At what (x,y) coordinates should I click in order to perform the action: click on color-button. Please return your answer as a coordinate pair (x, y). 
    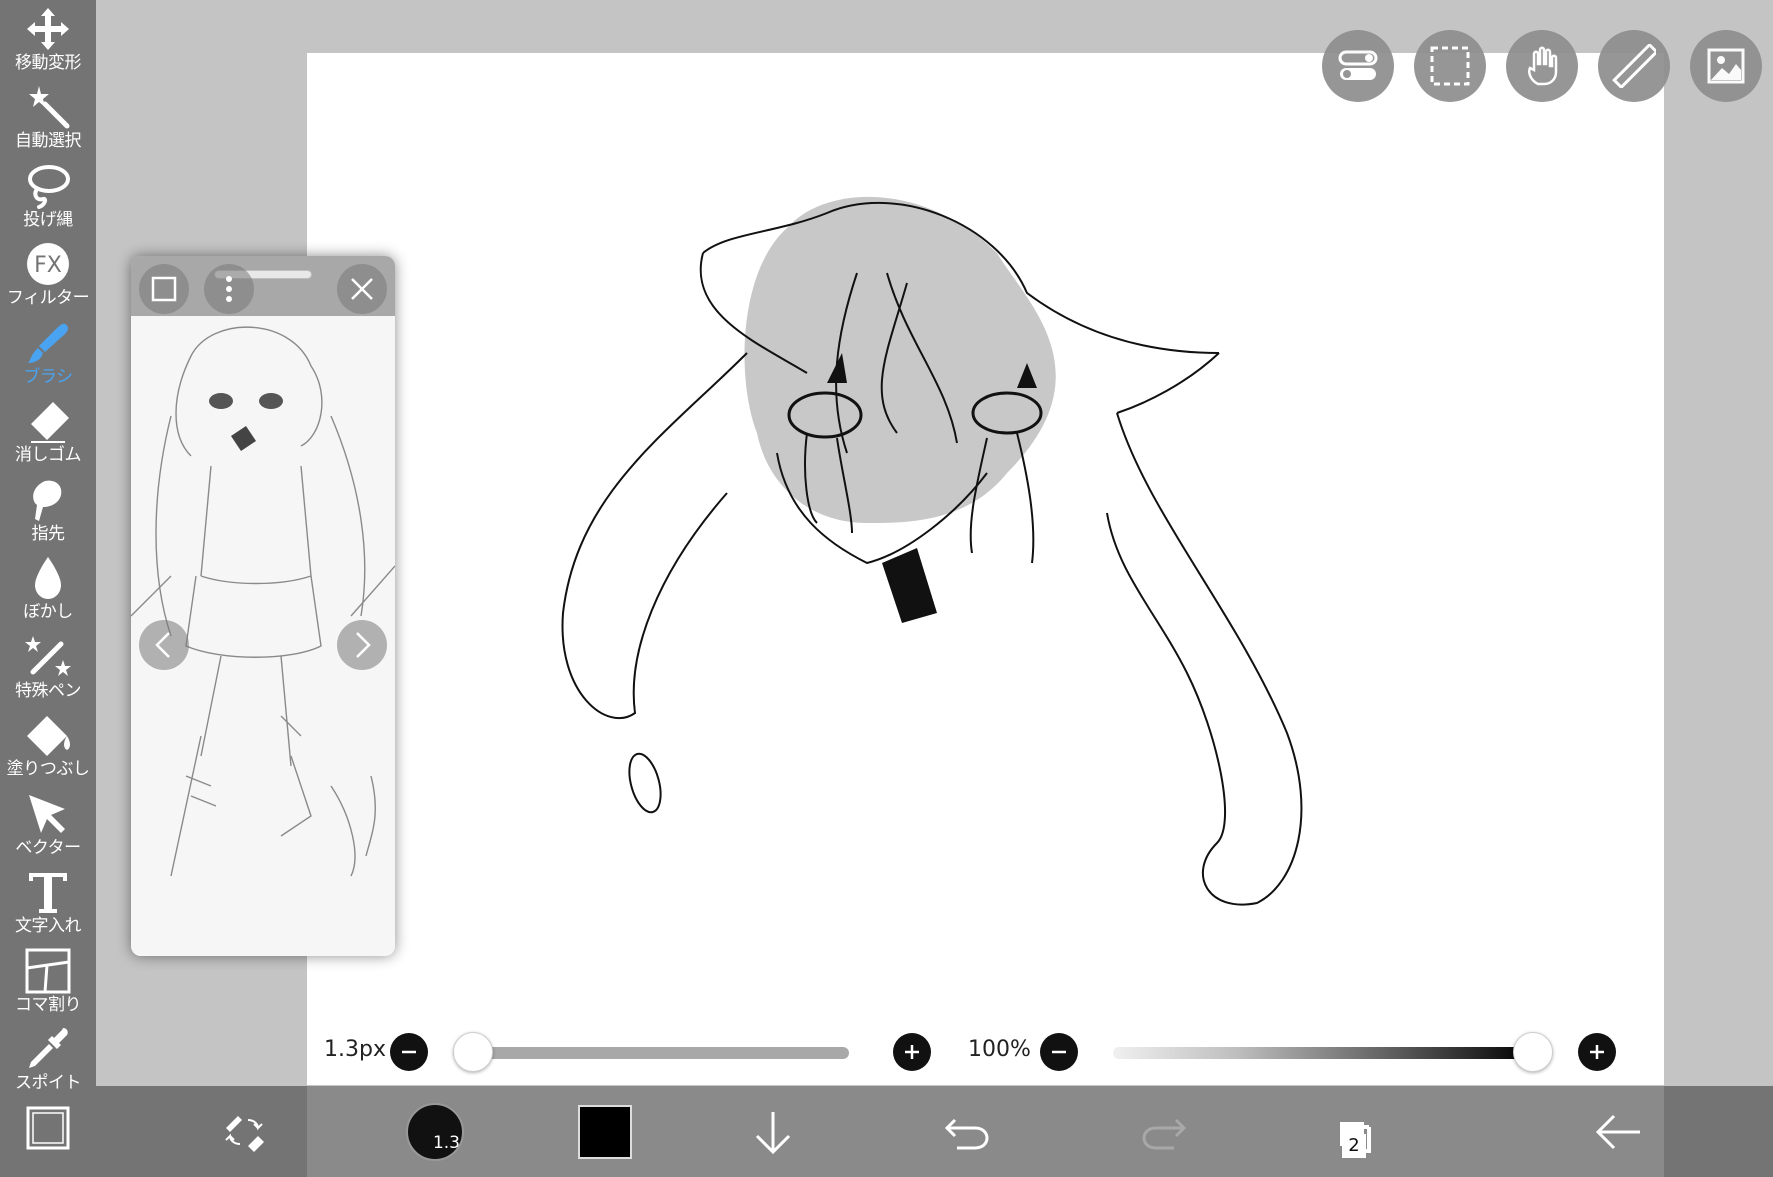
    Looking at the image, I should click on (605, 1131).